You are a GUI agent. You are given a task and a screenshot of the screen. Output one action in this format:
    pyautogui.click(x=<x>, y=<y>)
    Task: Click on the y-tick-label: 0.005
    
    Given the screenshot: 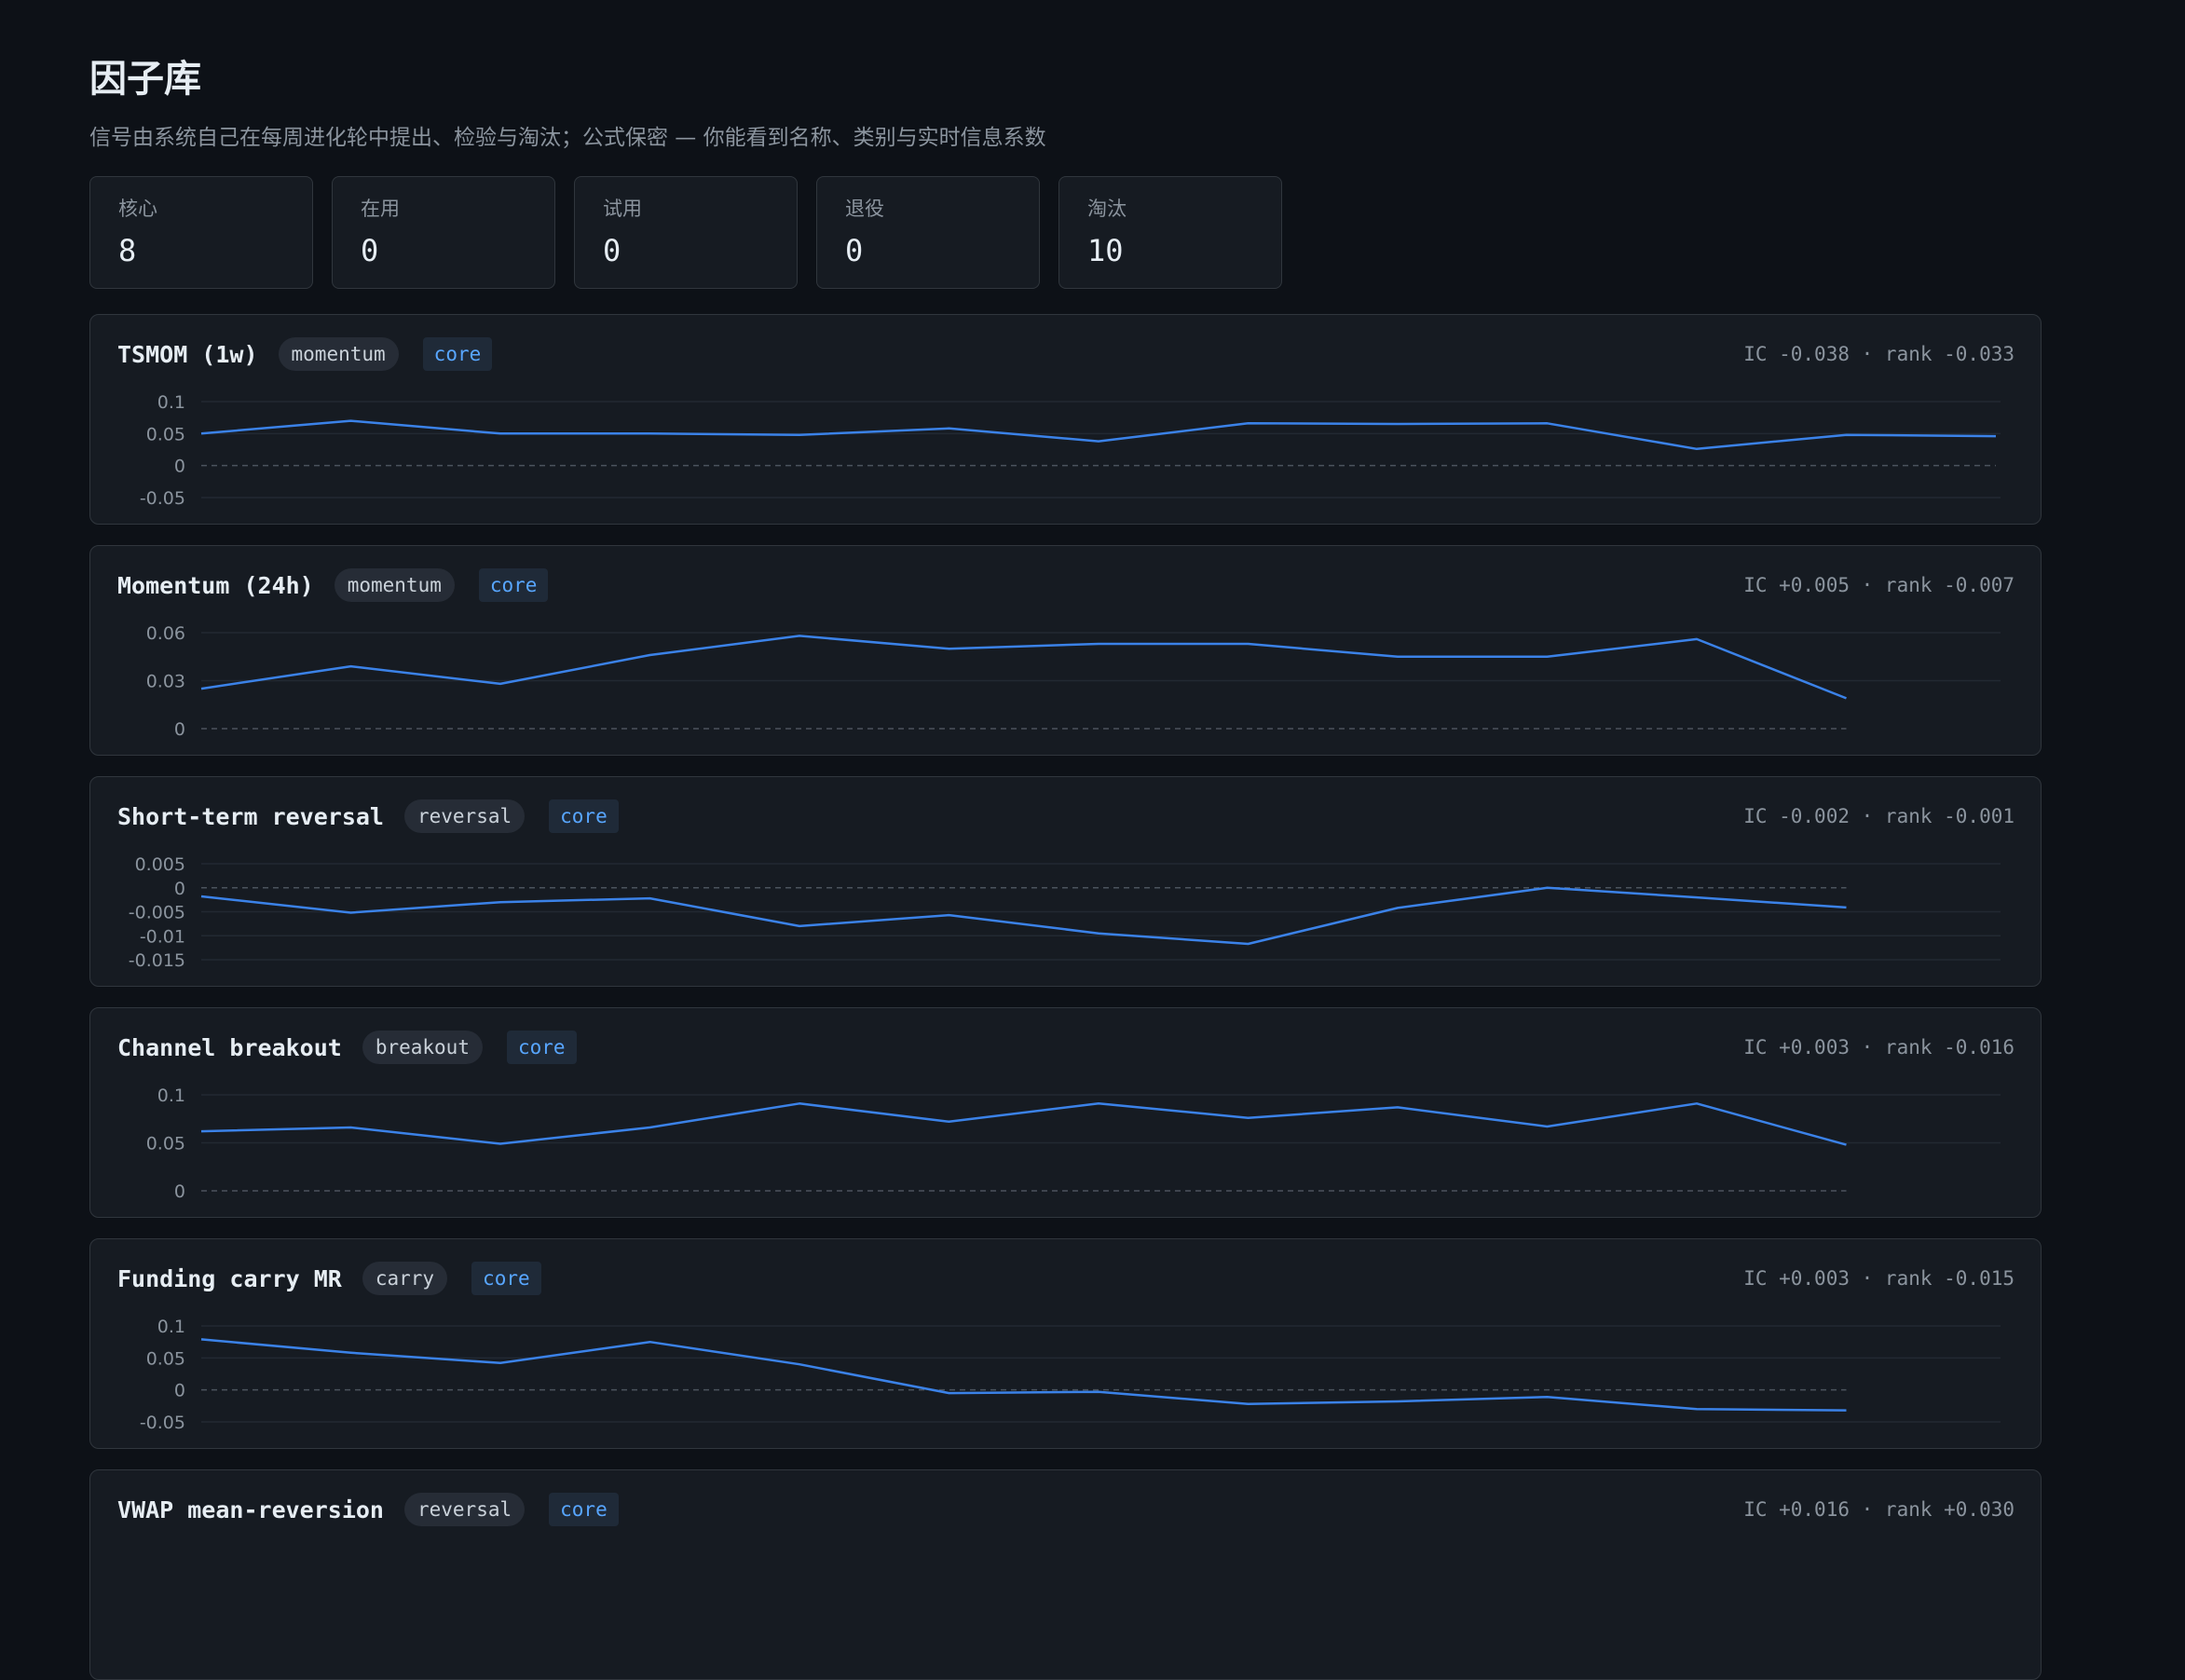 What is the action you would take?
    pyautogui.click(x=160, y=864)
    